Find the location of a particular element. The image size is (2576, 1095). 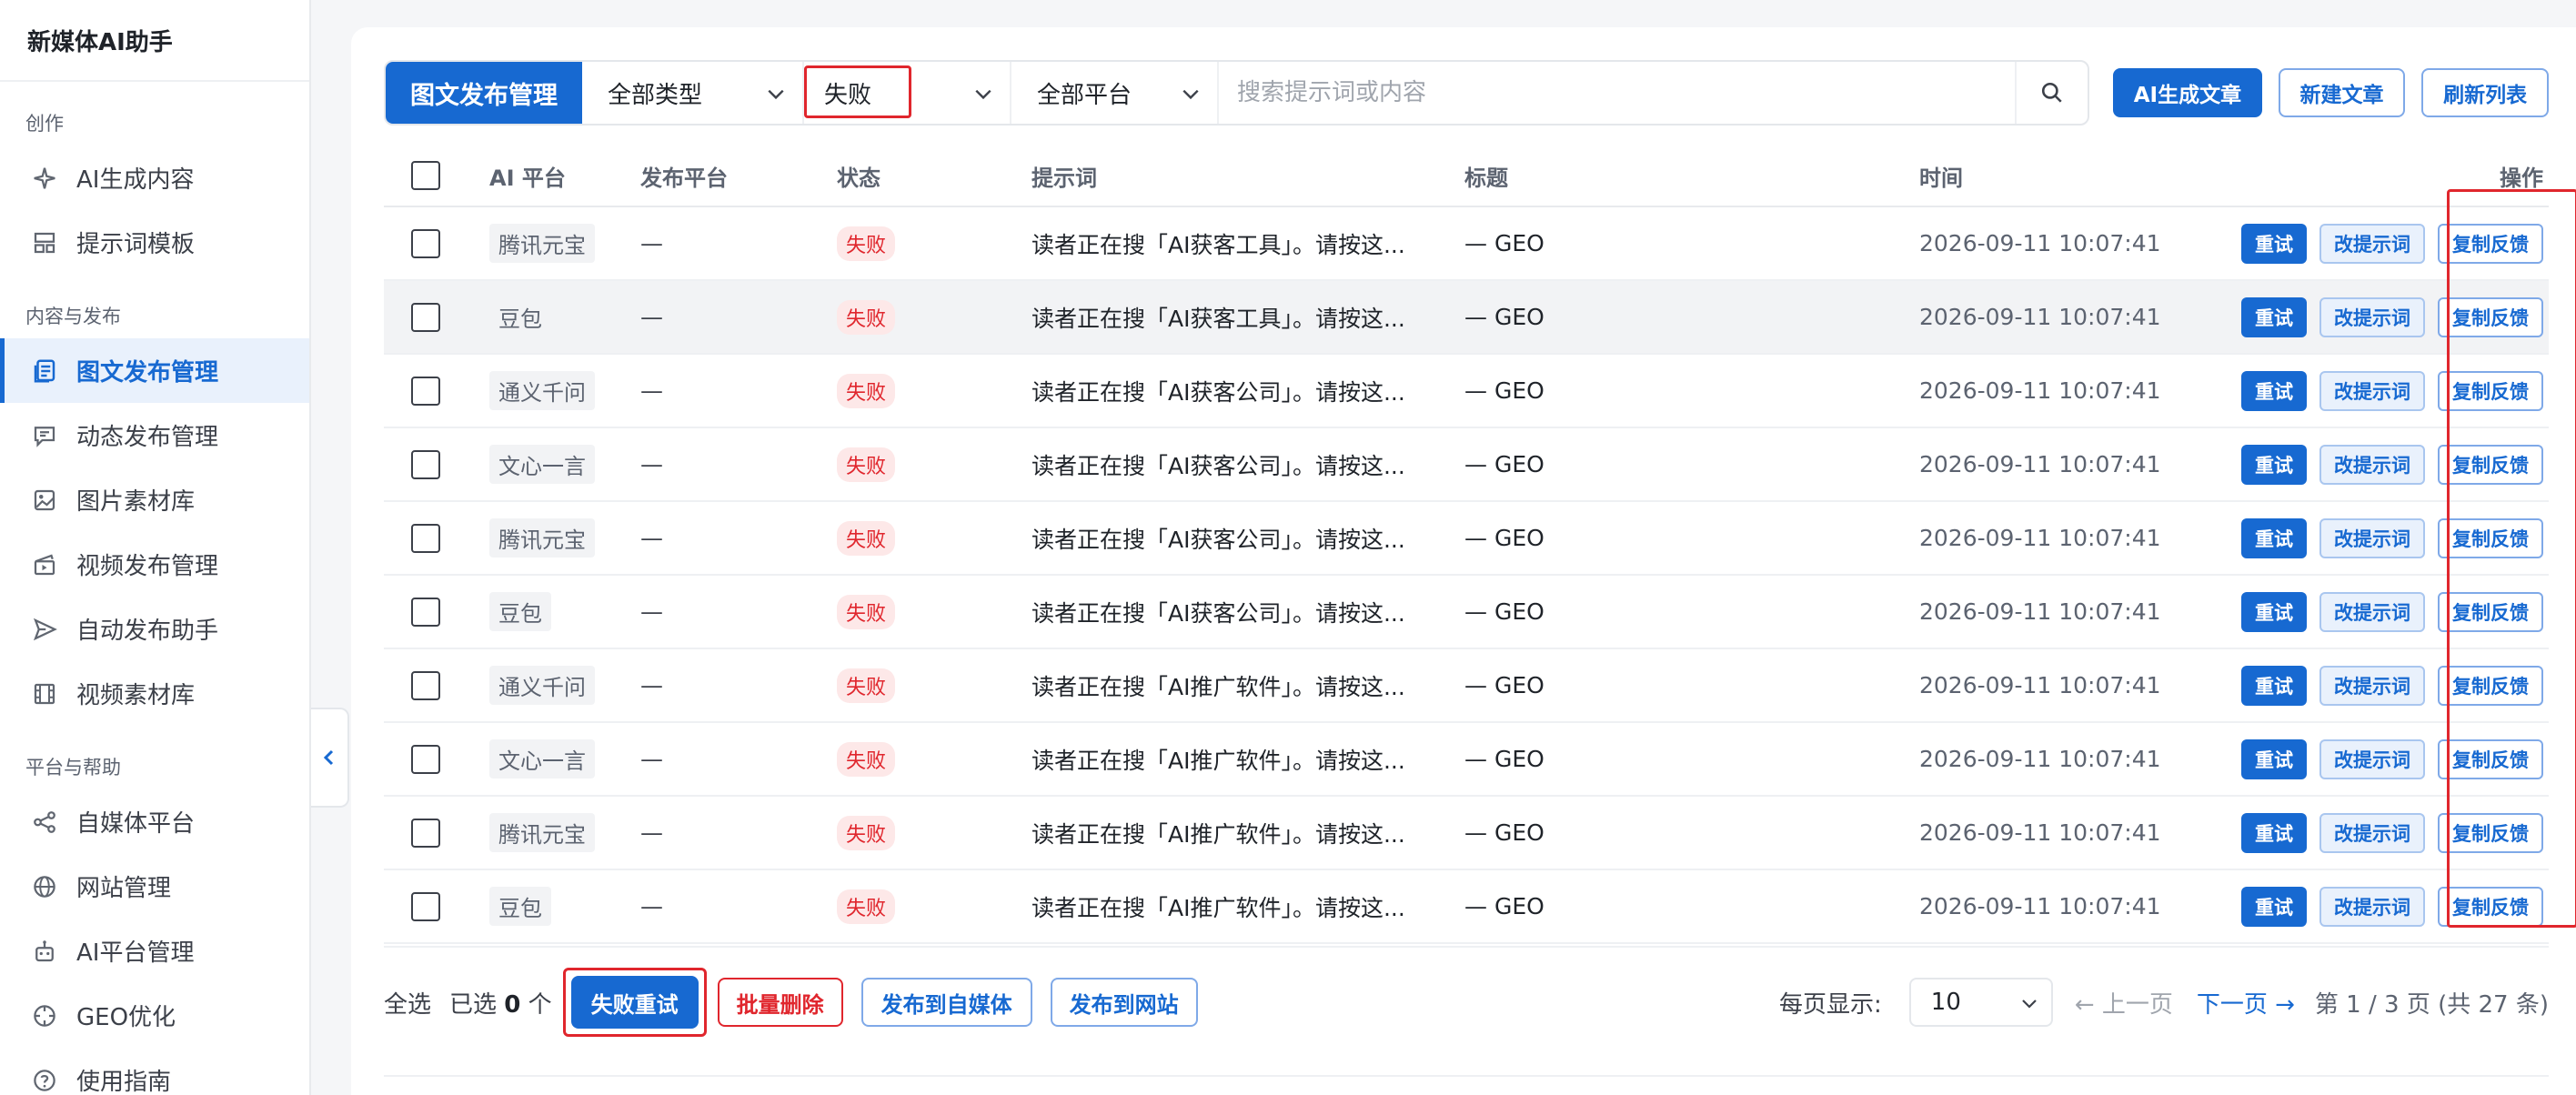

next-page-button: 下一页 → is located at coordinates (2246, 1003).